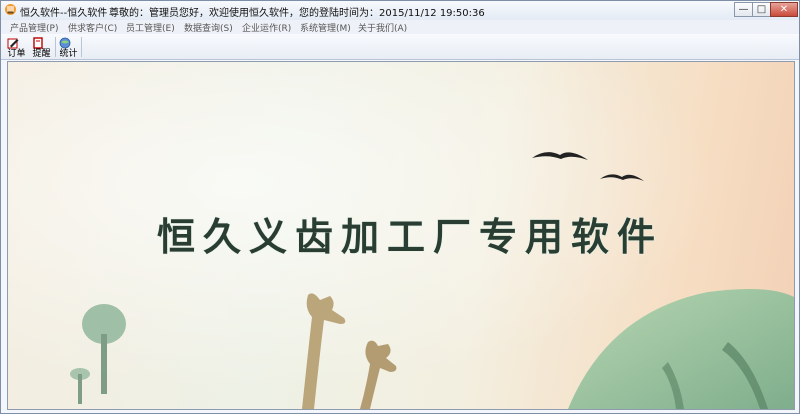  Describe the element at coordinates (410, 236) in the screenshot. I see `splash-headline: 恒久义齿加工厂专用软件` at that location.